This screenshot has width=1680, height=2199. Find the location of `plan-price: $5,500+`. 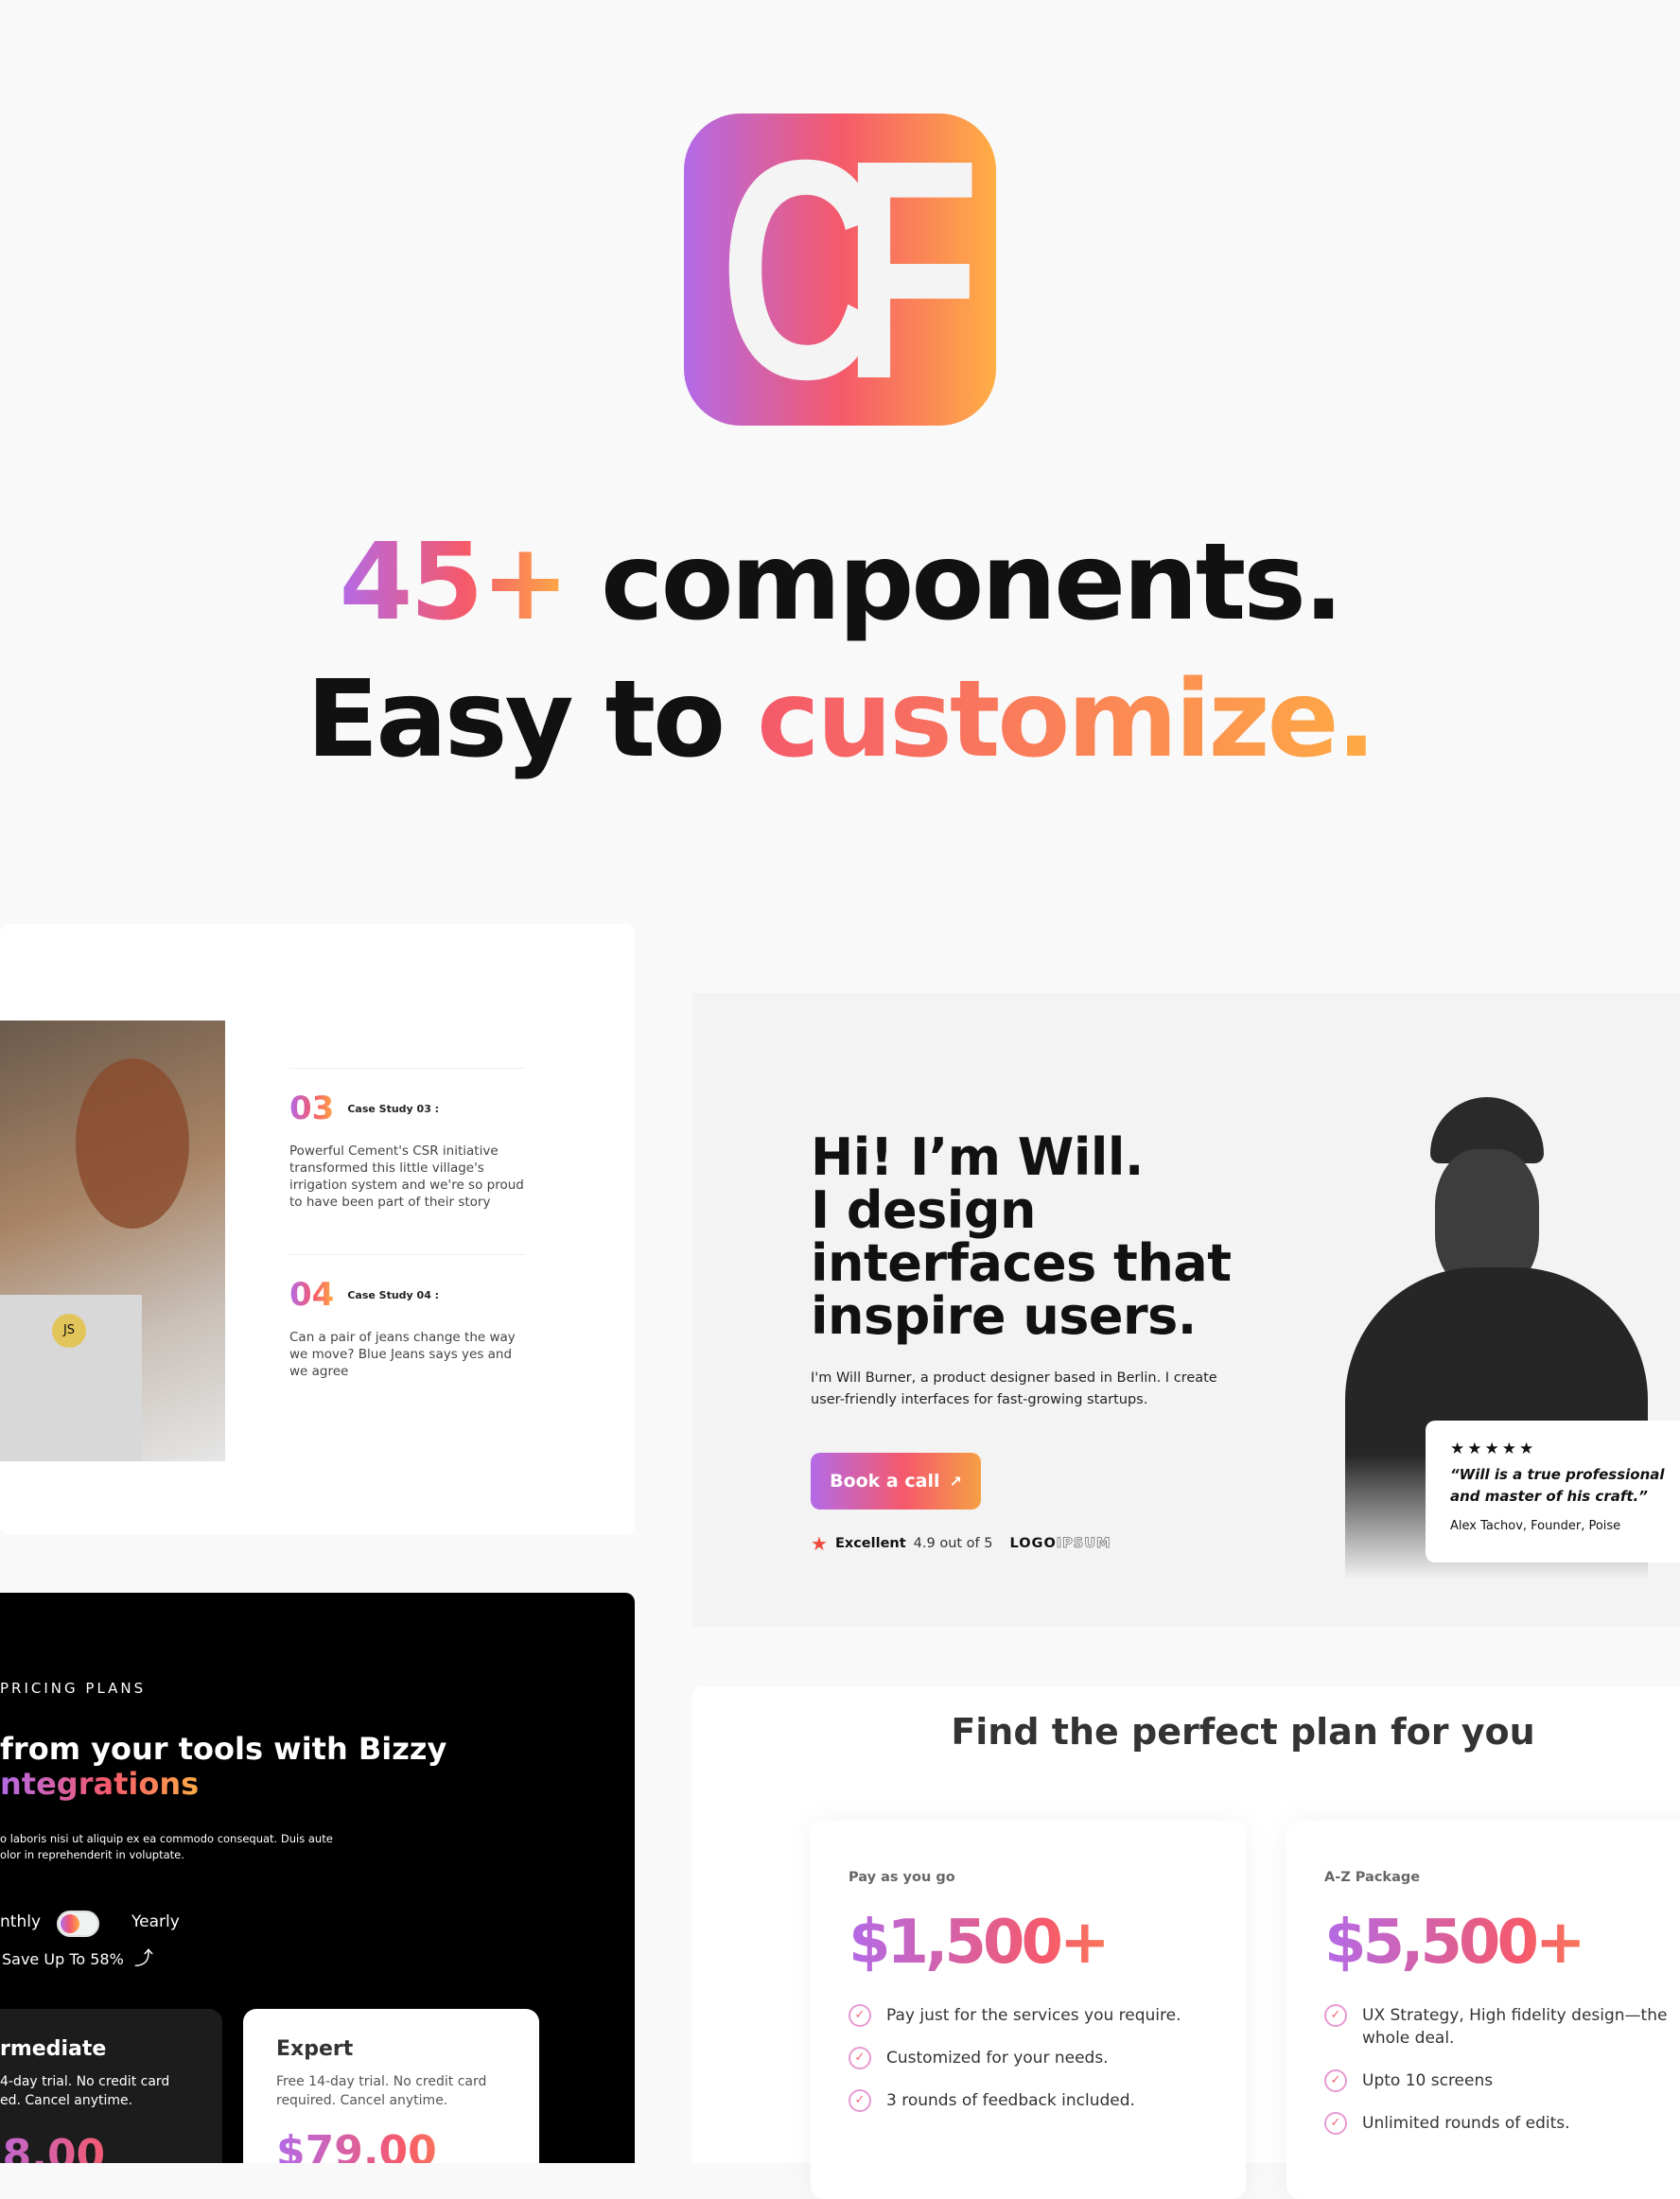

plan-price: $5,500+ is located at coordinates (1502, 1943).